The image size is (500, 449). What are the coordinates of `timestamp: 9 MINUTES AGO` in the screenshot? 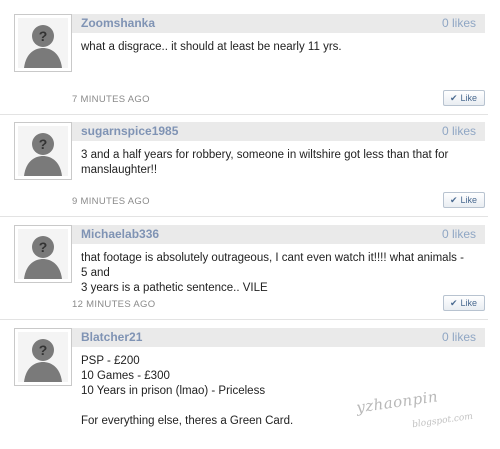 It's located at (111, 201).